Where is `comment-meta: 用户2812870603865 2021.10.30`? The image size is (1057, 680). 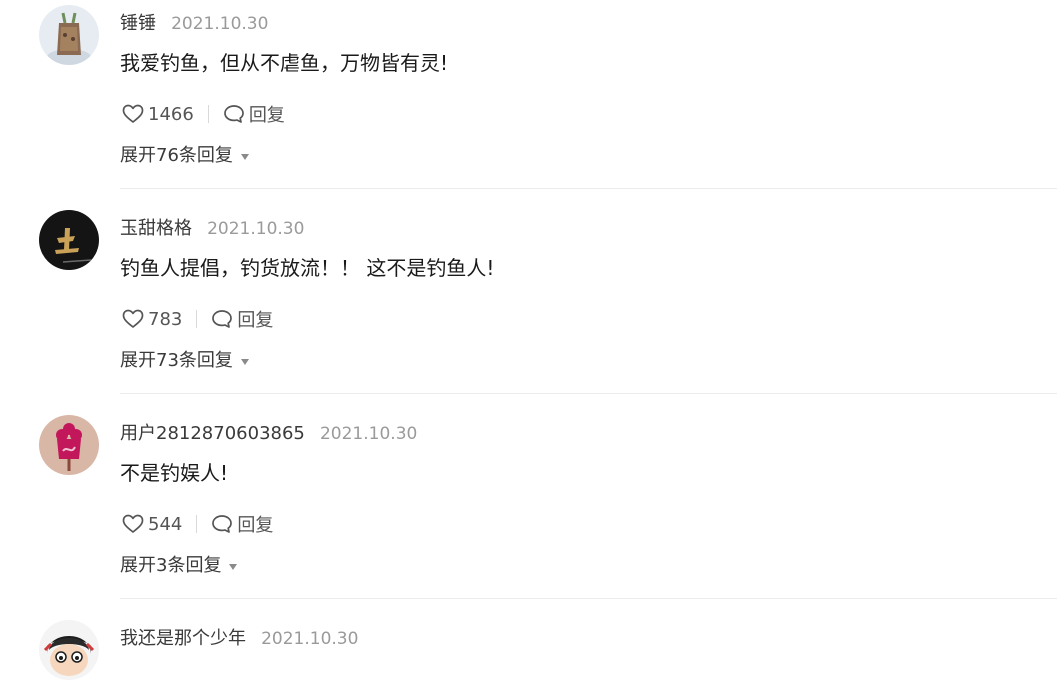
comment-meta: 用户2812870603865 2021.10.30 is located at coordinates (268, 434).